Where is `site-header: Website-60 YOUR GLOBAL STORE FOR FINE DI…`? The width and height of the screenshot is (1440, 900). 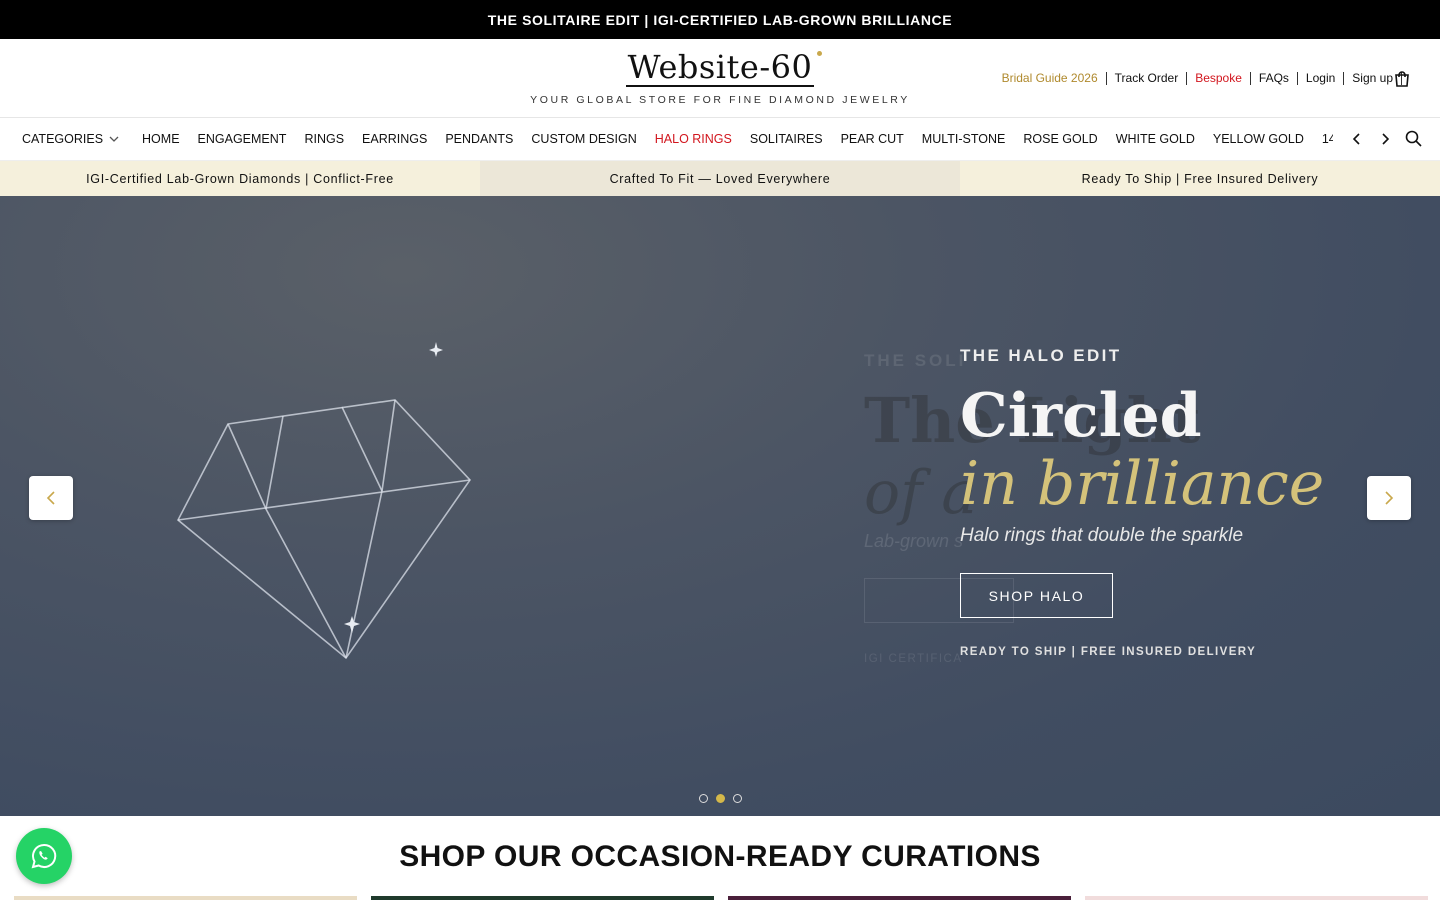
site-header: Website-60 YOUR GLOBAL STORE FOR FINE DI… is located at coordinates (720, 78).